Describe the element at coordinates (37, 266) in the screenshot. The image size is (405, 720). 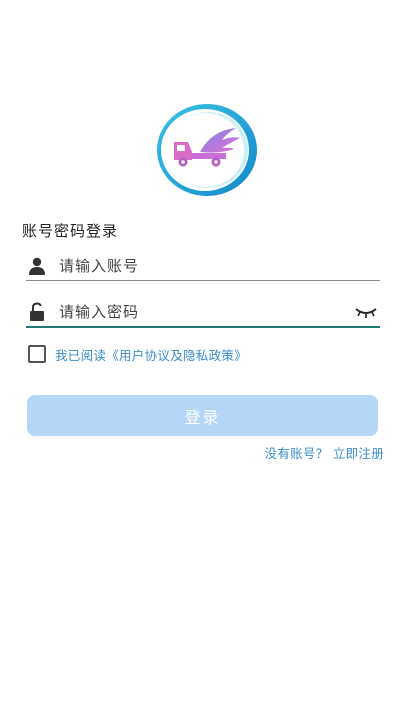
I see `user-icon` at that location.